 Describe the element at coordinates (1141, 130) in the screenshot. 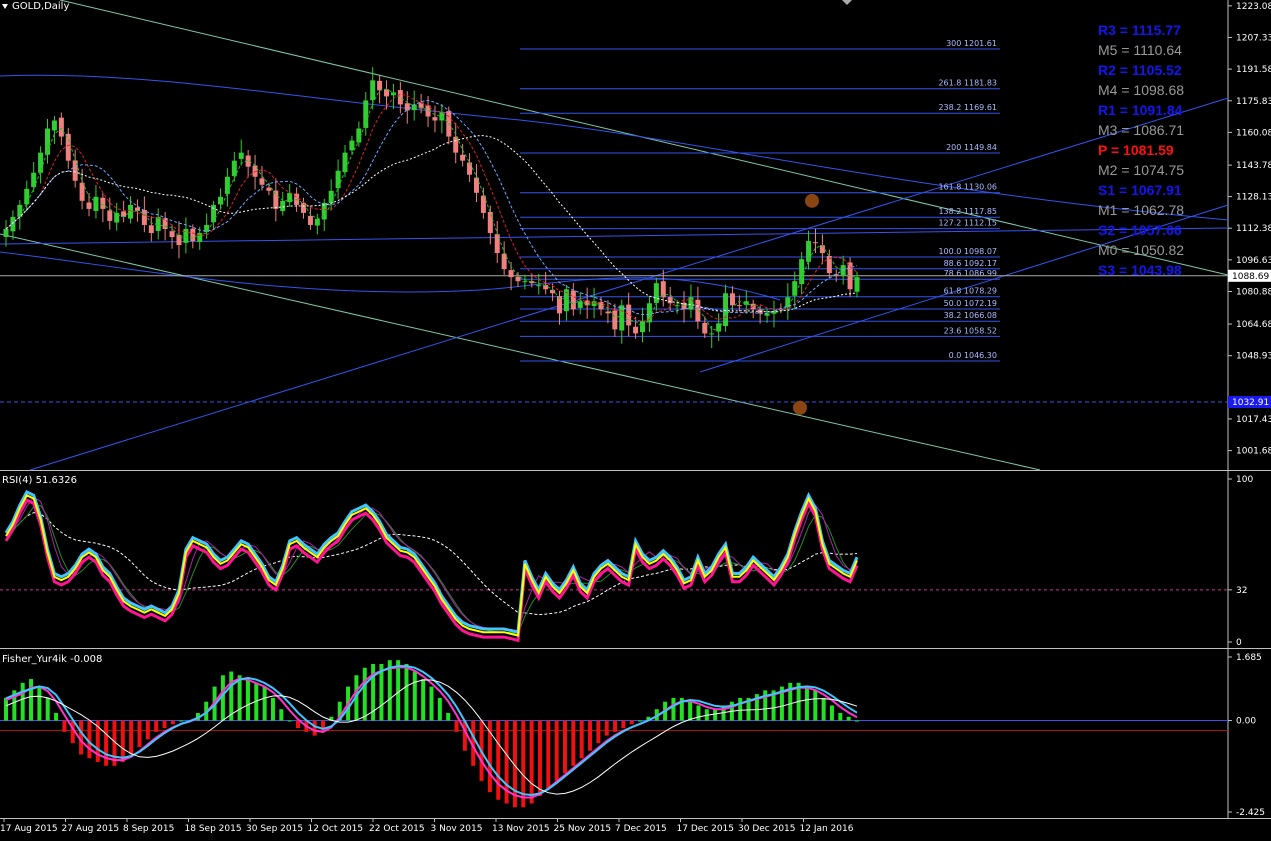

I see `pivot-label: M3 = 1086.71` at that location.